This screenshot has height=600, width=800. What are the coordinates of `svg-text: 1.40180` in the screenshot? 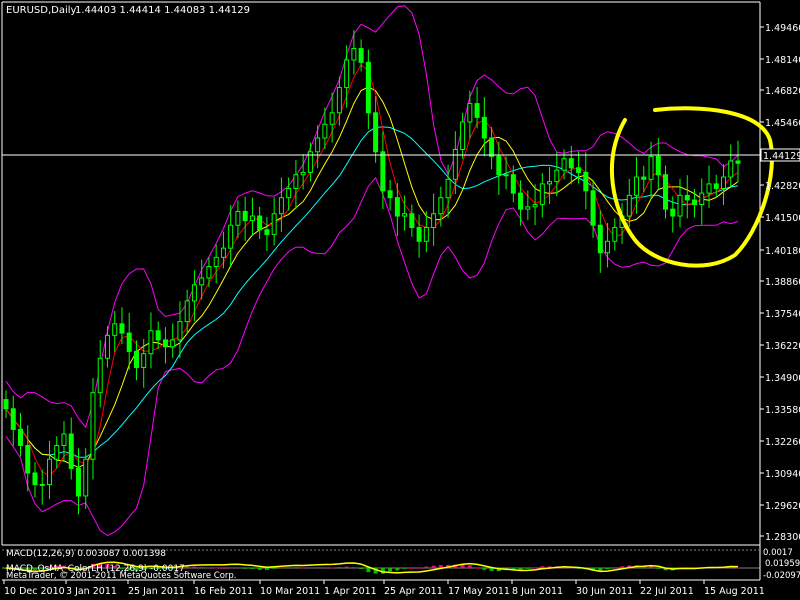 It's located at (782, 251).